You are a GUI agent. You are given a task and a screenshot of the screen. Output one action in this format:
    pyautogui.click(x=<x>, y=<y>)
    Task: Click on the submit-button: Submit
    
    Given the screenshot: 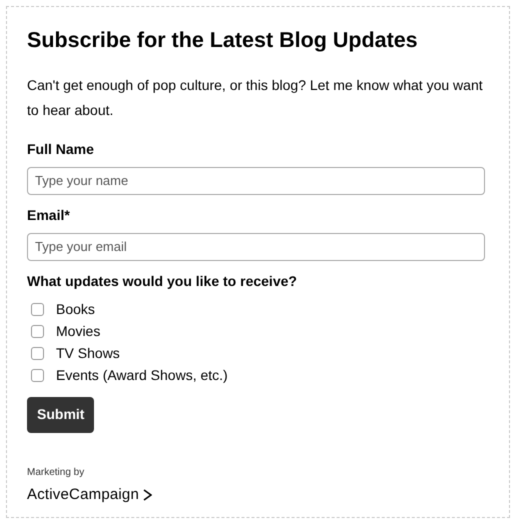 What is the action you would take?
    pyautogui.click(x=60, y=414)
    